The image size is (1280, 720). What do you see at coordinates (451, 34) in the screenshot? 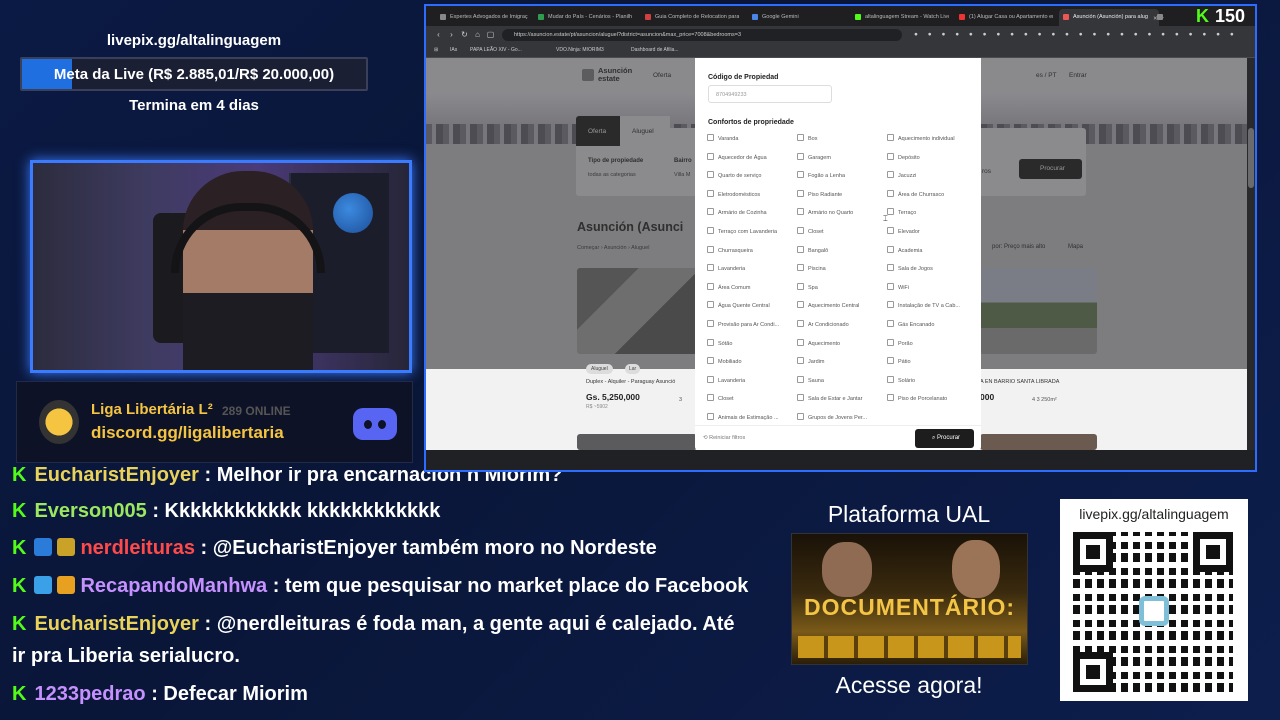
I see `forward-icon: ›` at bounding box center [451, 34].